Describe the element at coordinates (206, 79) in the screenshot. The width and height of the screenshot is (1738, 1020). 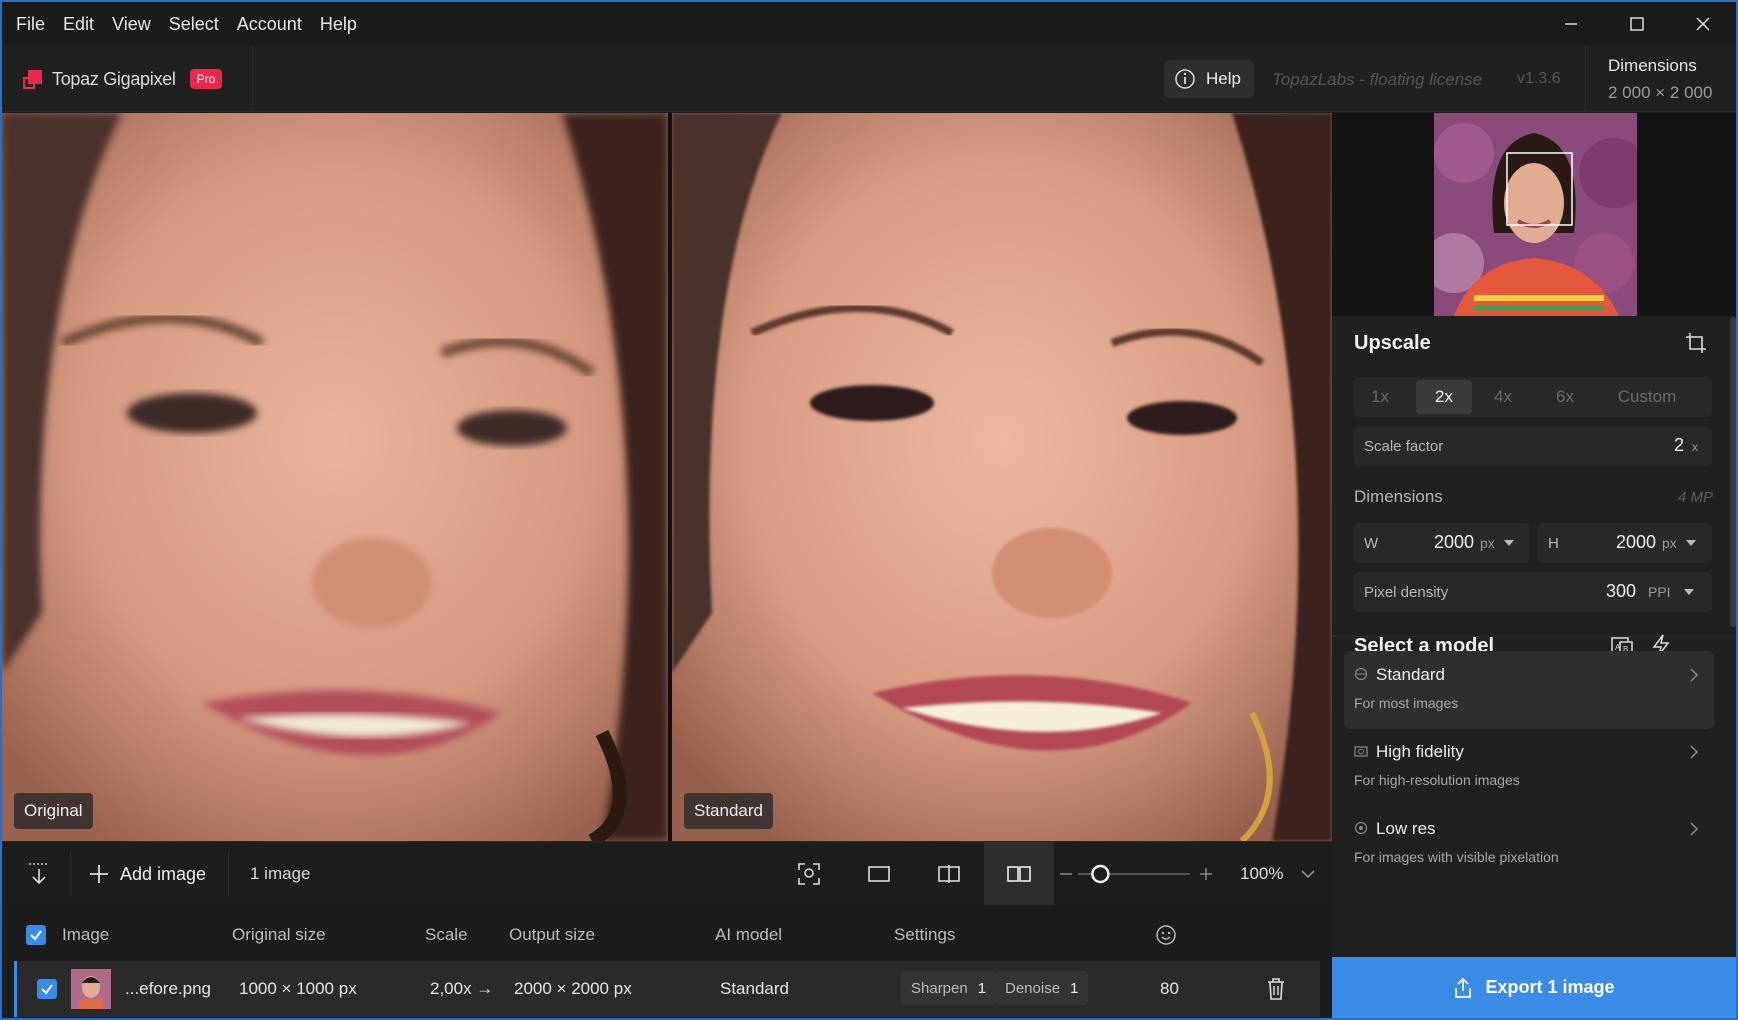
I see `pro-badge: Pro` at that location.